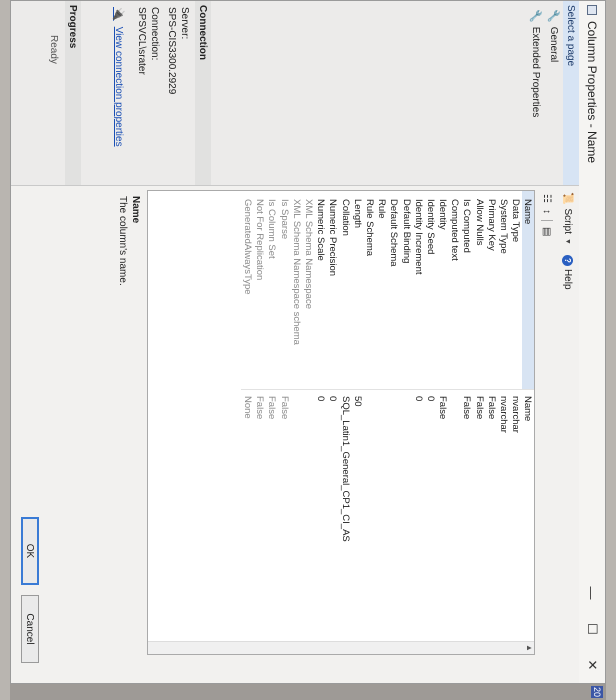 This screenshot has height=700, width=616. Describe the element at coordinates (418, 290) in the screenshot. I see `property-name: Identity Increment` at that location.